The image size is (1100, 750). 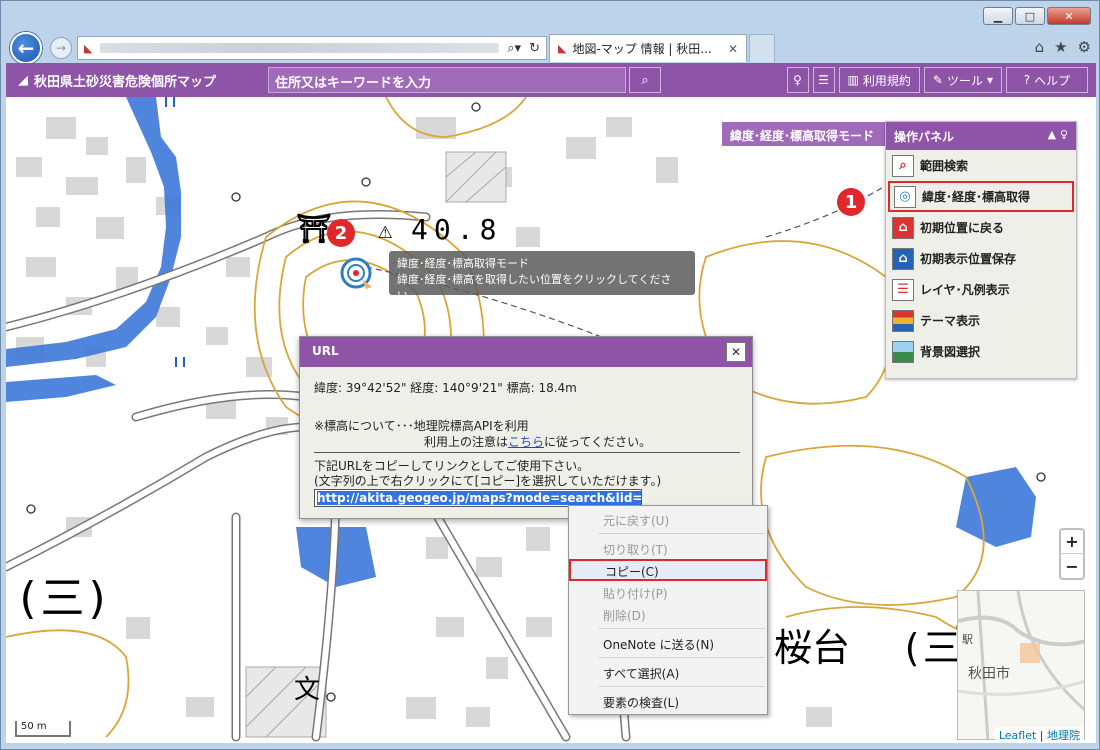 I want to click on range-search-icon: ⌕, so click(x=903, y=165).